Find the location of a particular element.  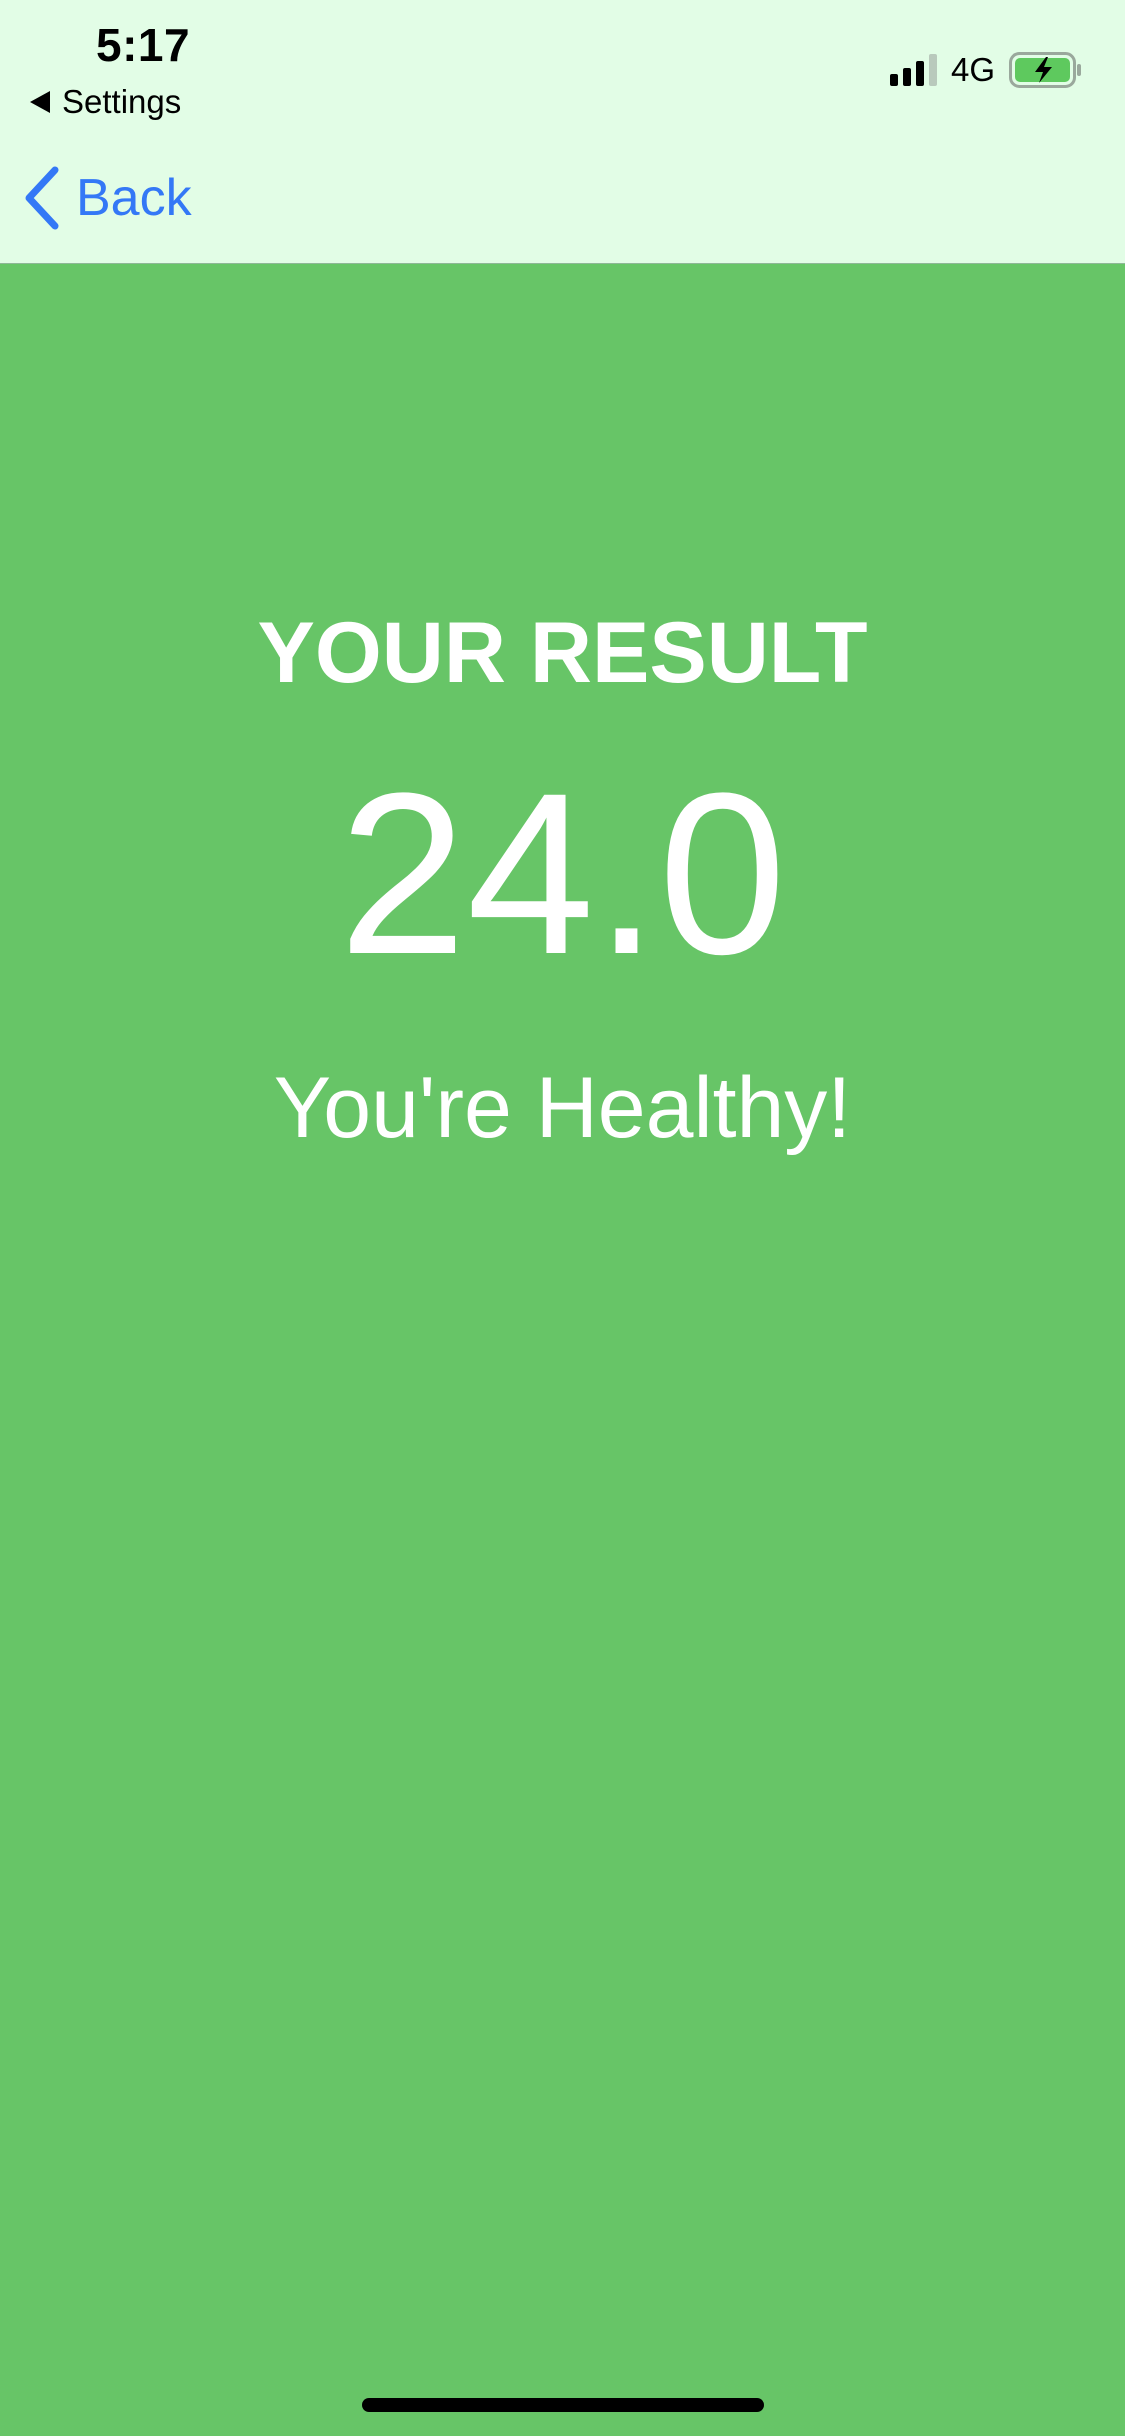

back-button-label: Back is located at coordinates (134, 198).